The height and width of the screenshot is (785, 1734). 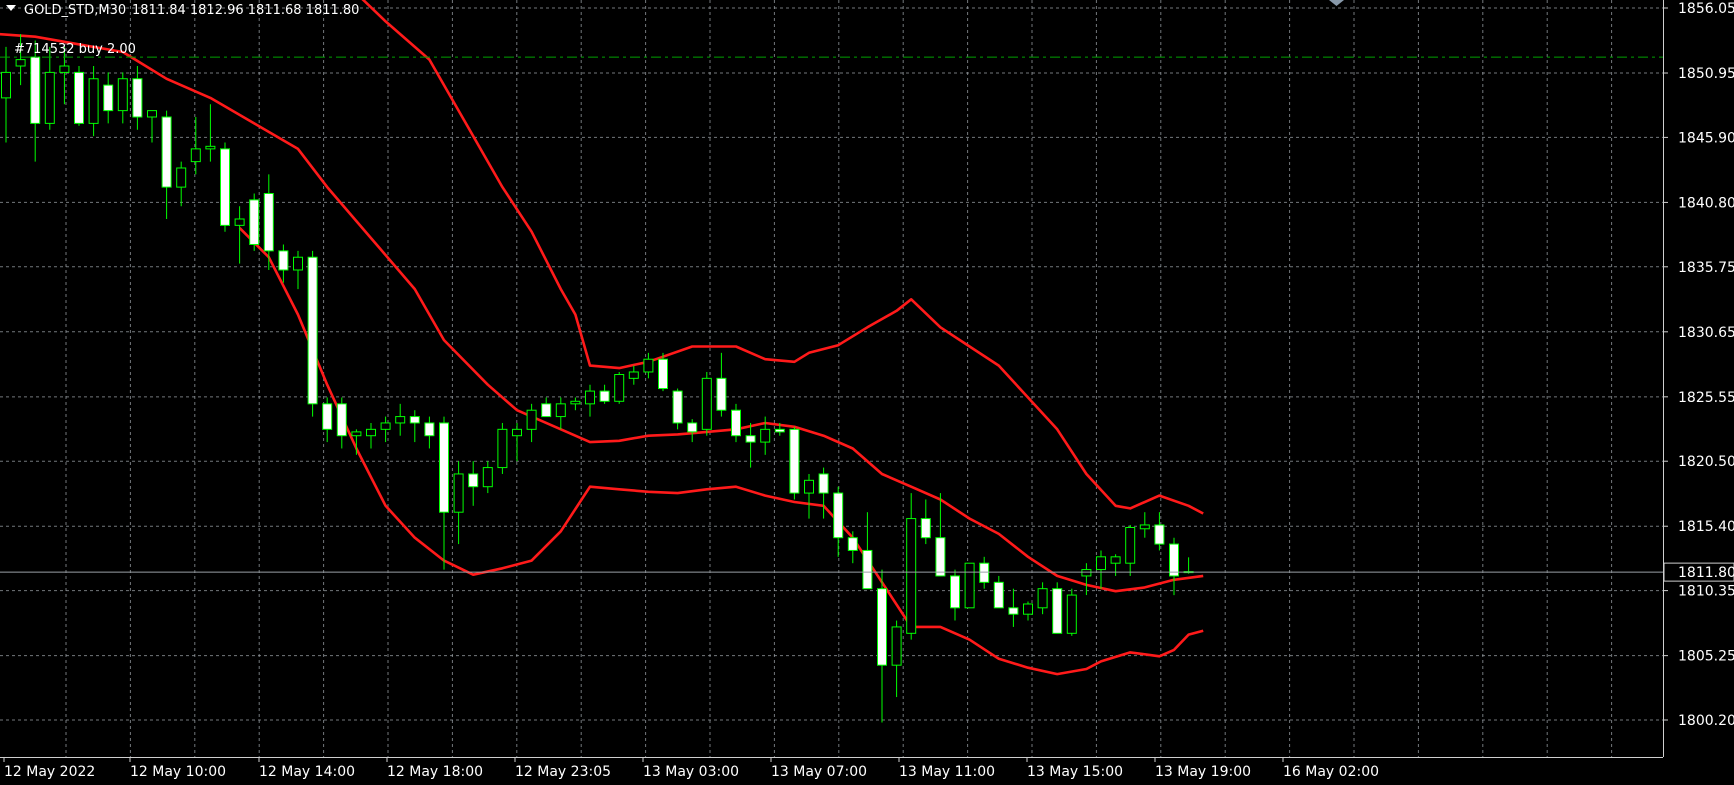 What do you see at coordinates (1706, 74) in the screenshot?
I see `price-tick-label: 1850.95` at bounding box center [1706, 74].